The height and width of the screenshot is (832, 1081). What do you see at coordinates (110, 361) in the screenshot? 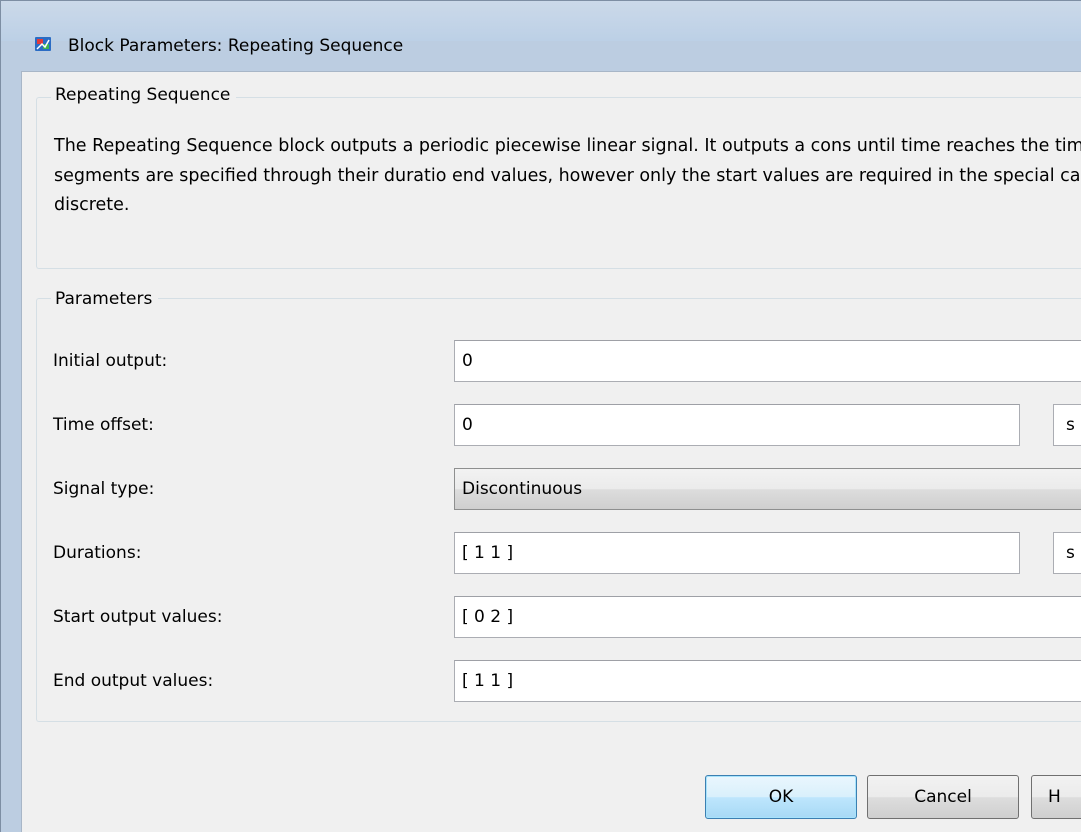
I see `initial-output-label: Initial output:` at bounding box center [110, 361].